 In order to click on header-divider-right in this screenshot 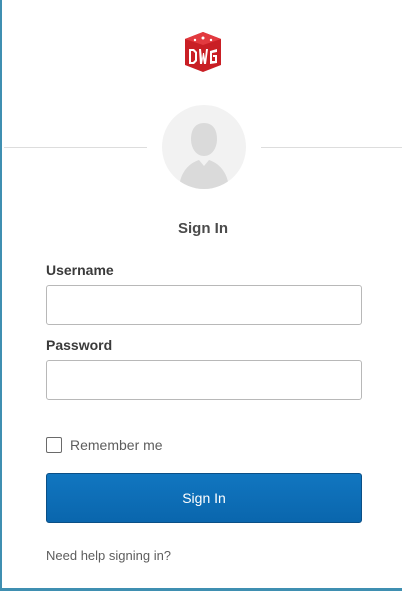, I will do `click(331, 147)`.